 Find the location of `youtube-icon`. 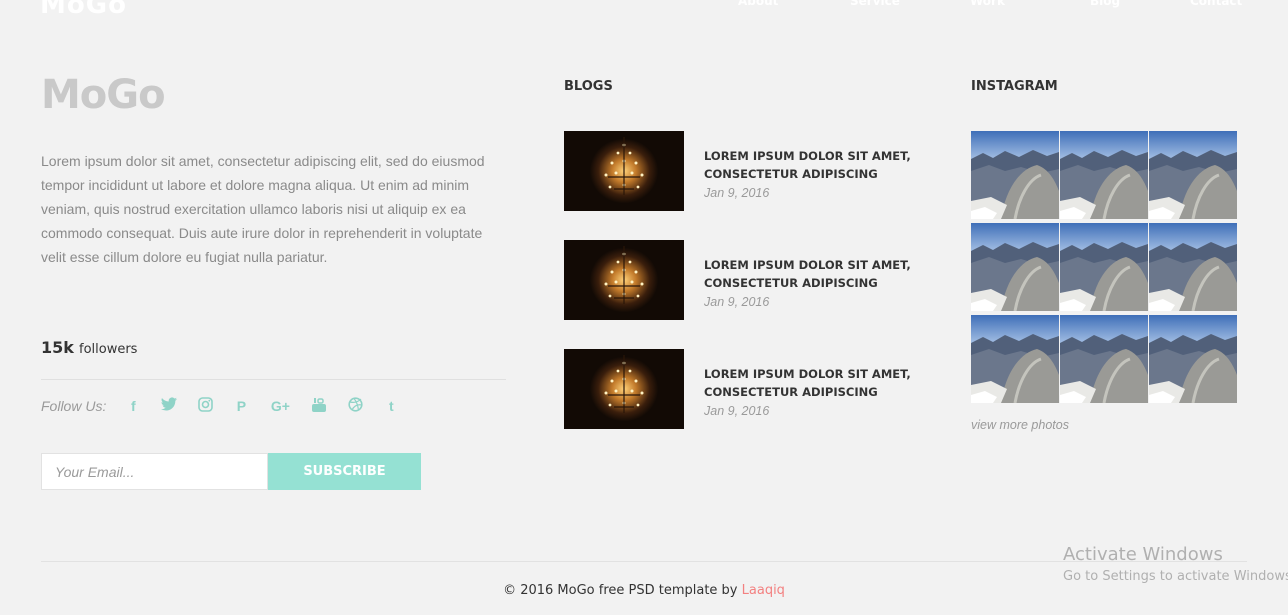

youtube-icon is located at coordinates (319, 406).